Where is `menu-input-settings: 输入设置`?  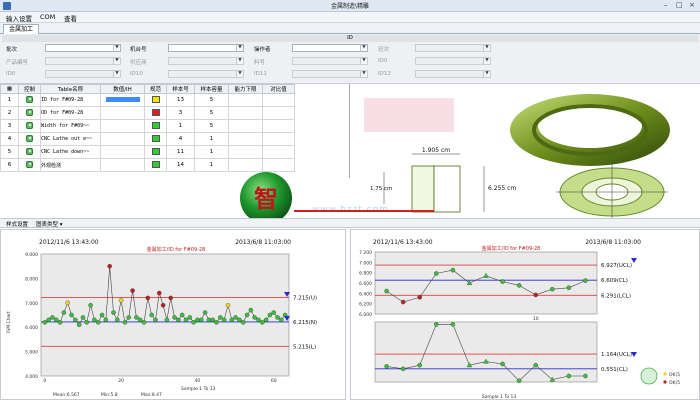
menu-input-settings: 输入设置 is located at coordinates (19, 18).